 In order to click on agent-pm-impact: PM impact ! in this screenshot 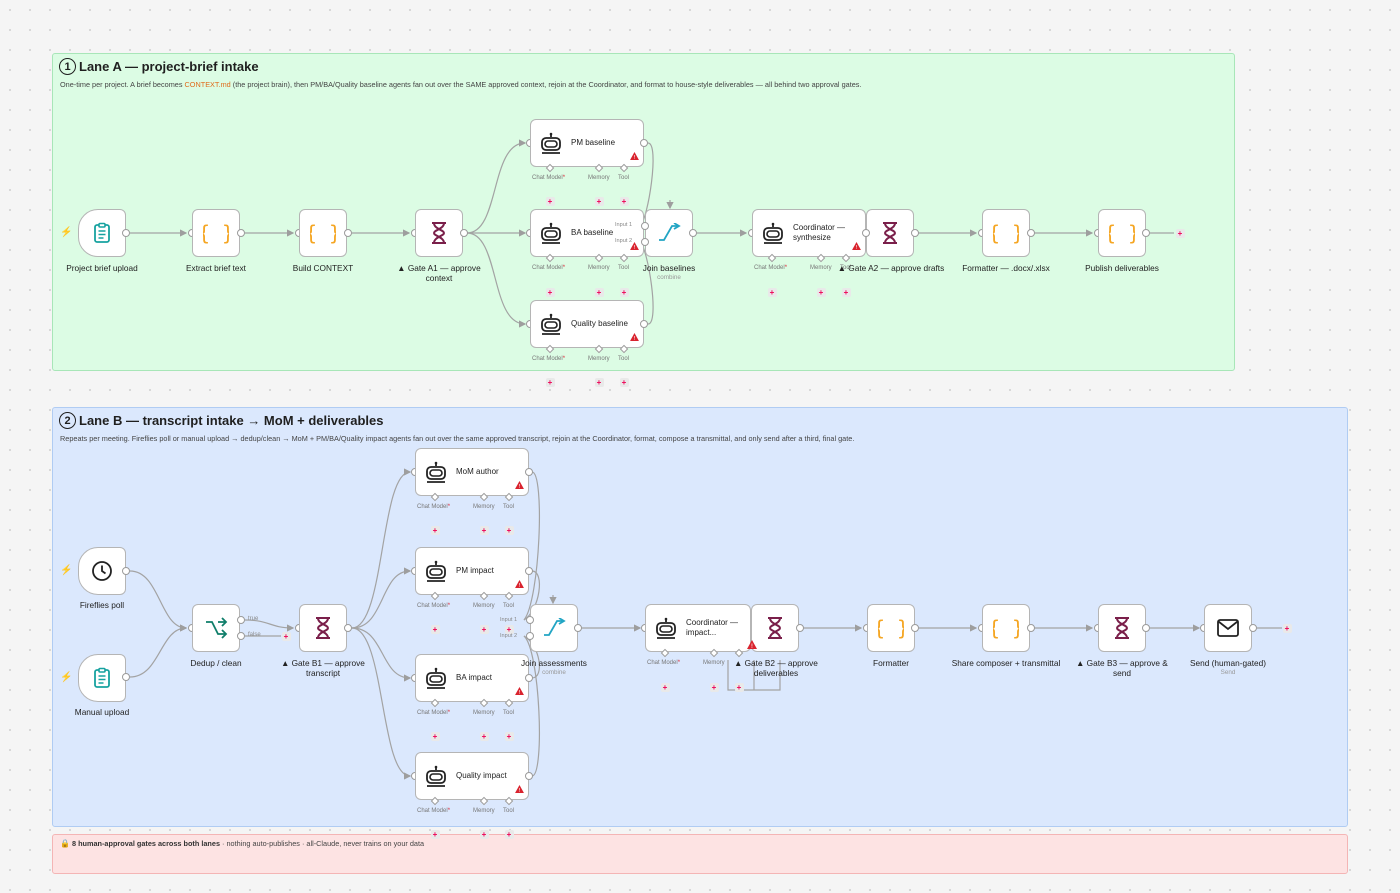, I will do `click(472, 571)`.